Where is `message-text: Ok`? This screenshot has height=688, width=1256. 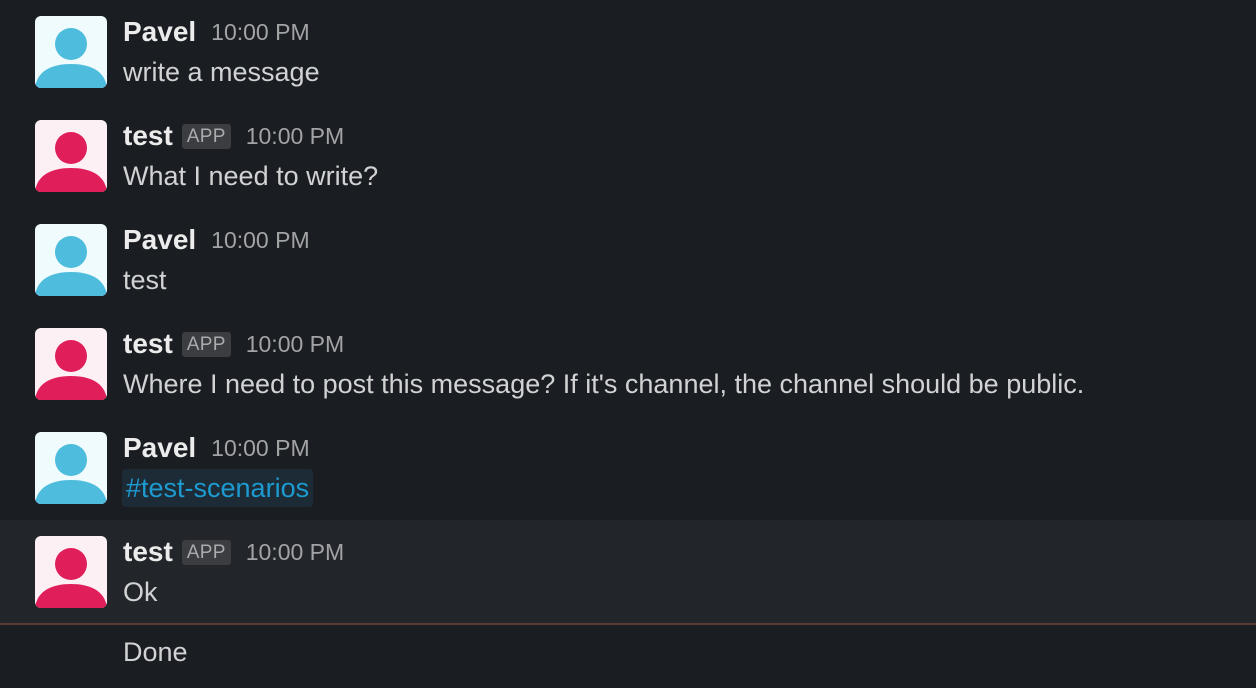 message-text: Ok is located at coordinates (140, 592).